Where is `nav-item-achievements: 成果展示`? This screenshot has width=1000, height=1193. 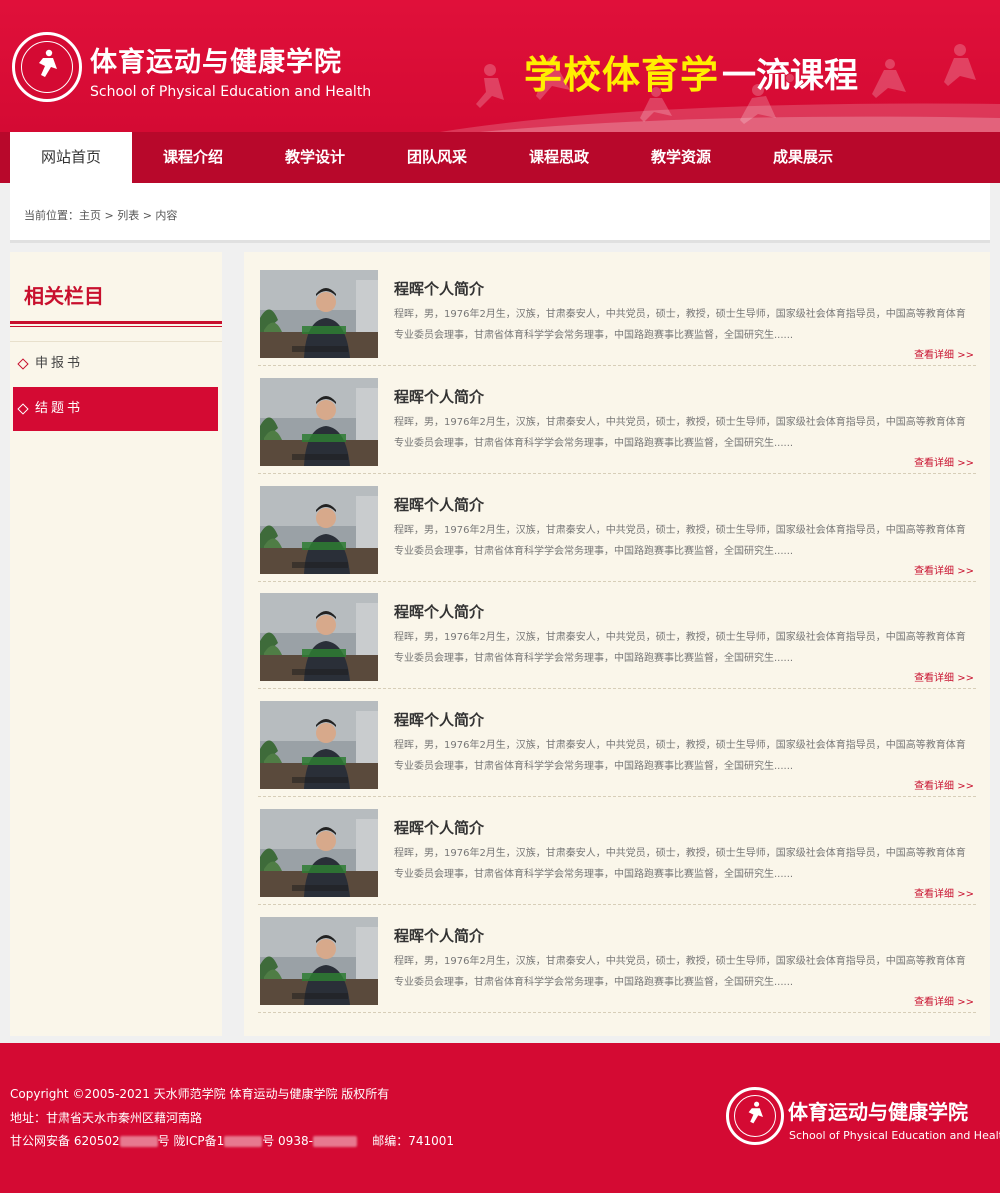
nav-item-achievements: 成果展示 is located at coordinates (803, 157).